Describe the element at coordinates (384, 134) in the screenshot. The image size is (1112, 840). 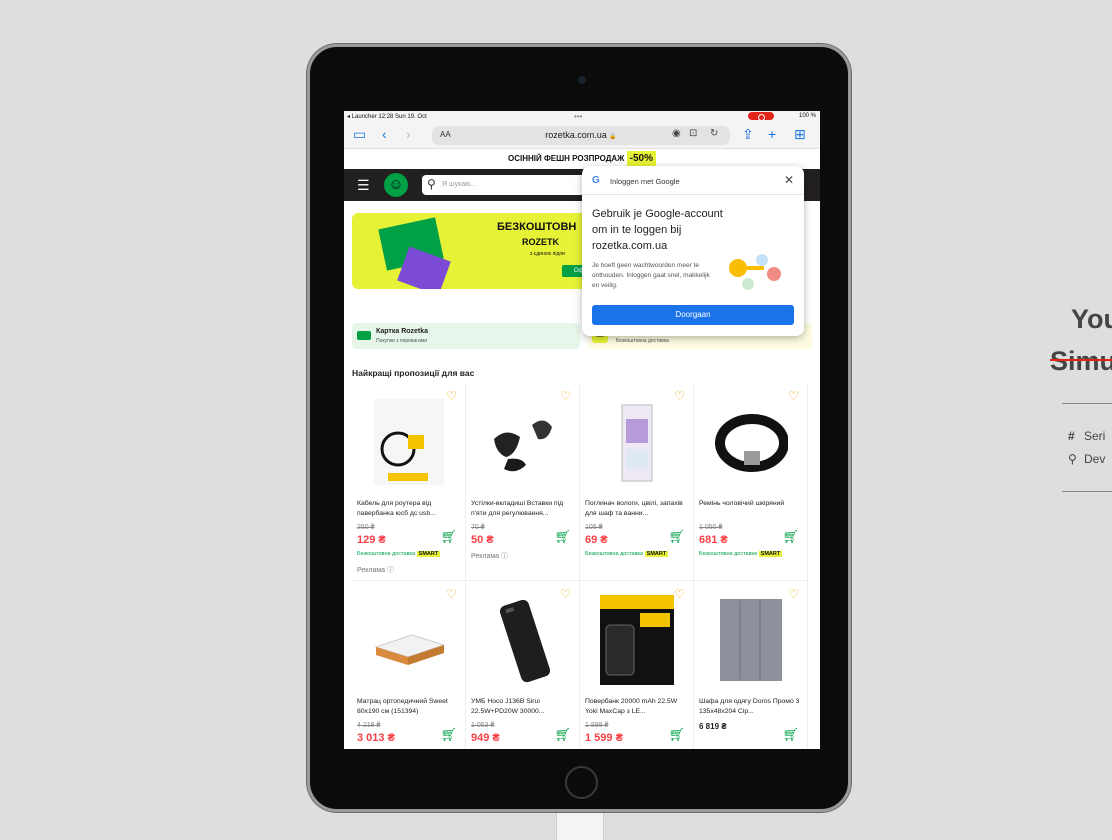
I see `back-icon: ‹` at that location.